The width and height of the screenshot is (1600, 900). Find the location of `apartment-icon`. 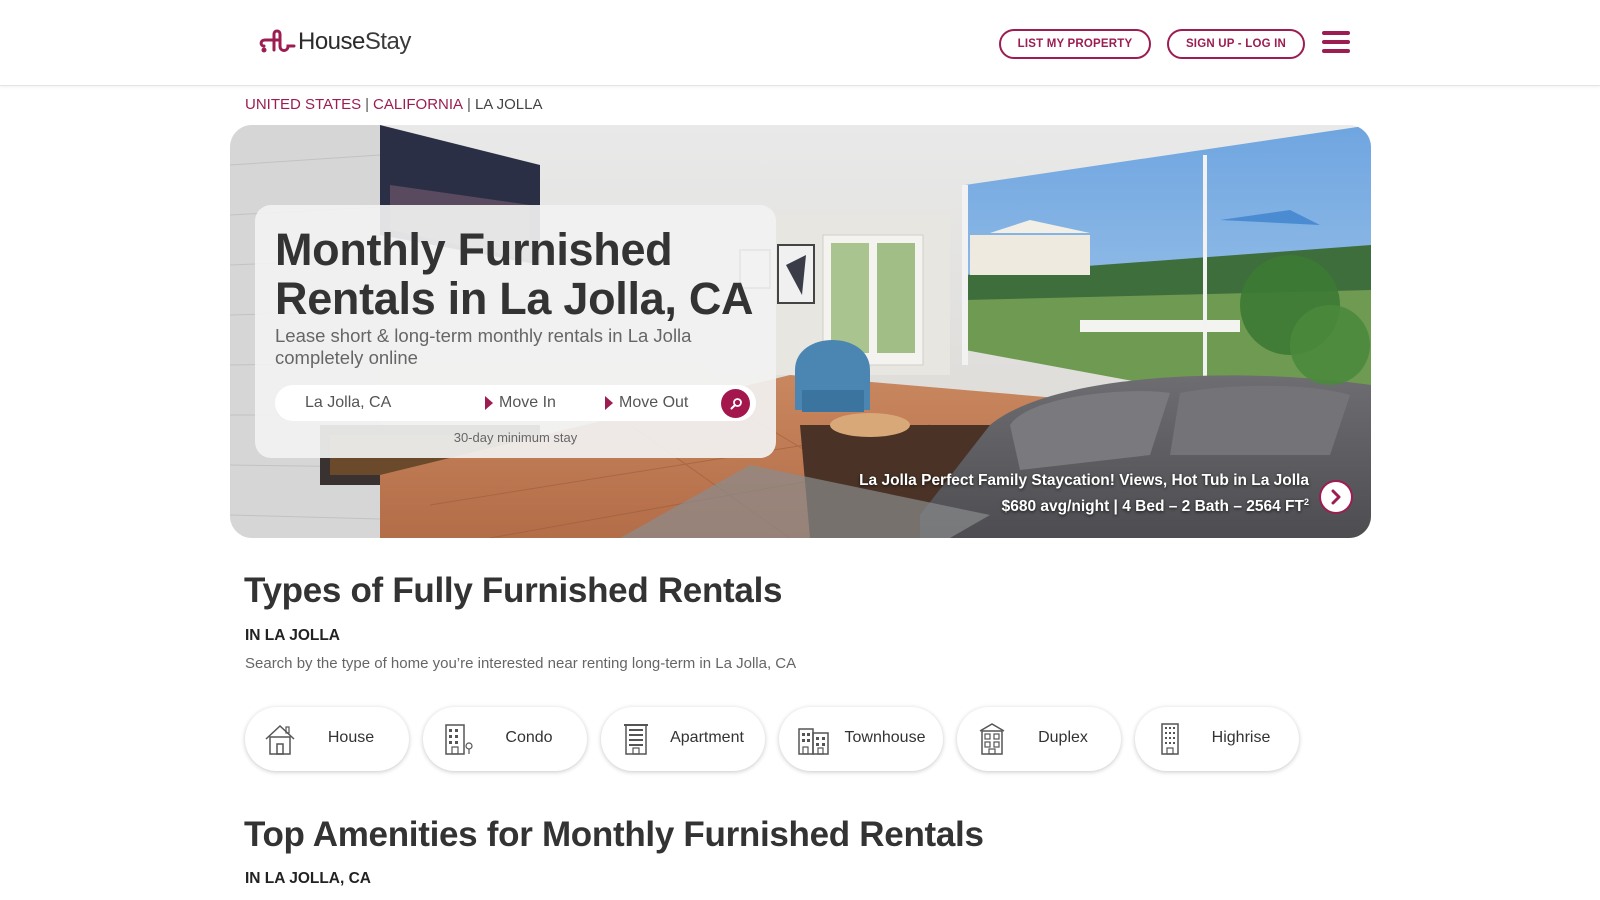

apartment-icon is located at coordinates (636, 739).